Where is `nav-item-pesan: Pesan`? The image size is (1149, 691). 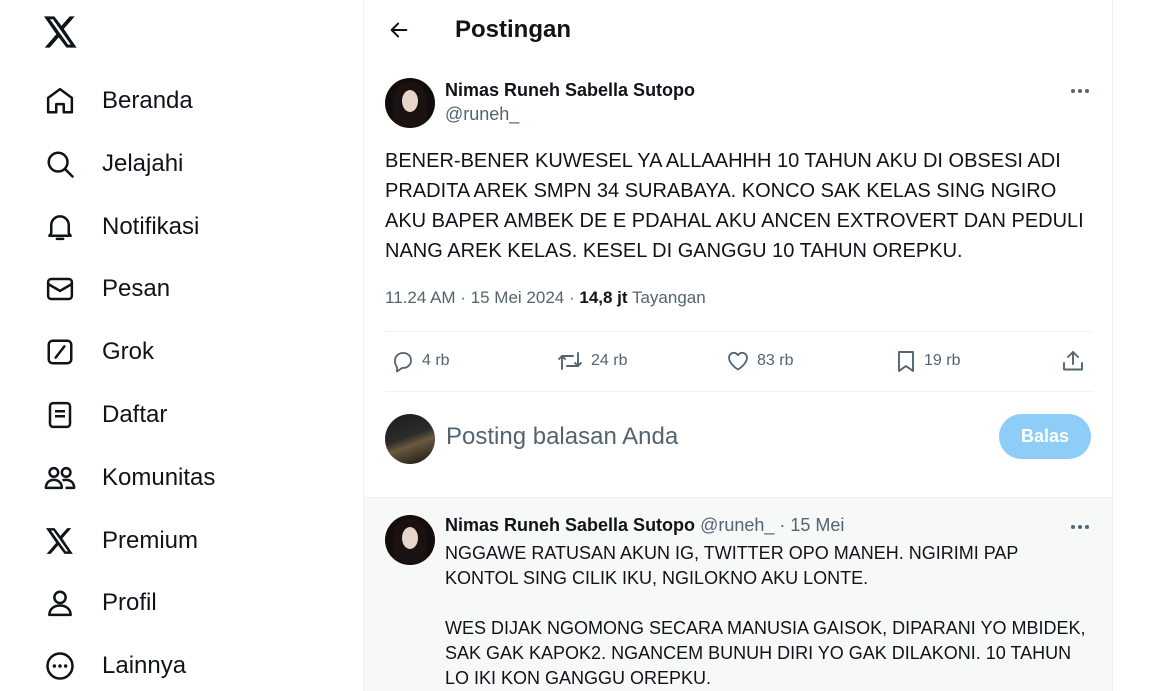 nav-item-pesan: Pesan is located at coordinates (106, 289).